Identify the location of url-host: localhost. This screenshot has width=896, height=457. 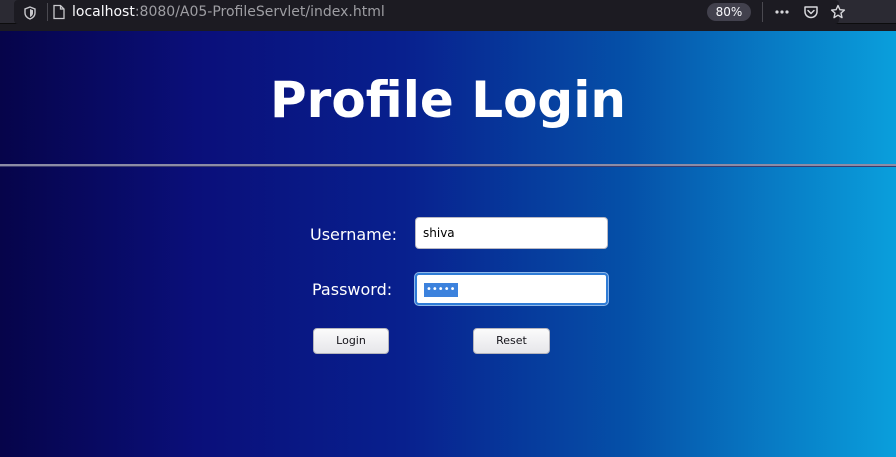
(103, 12).